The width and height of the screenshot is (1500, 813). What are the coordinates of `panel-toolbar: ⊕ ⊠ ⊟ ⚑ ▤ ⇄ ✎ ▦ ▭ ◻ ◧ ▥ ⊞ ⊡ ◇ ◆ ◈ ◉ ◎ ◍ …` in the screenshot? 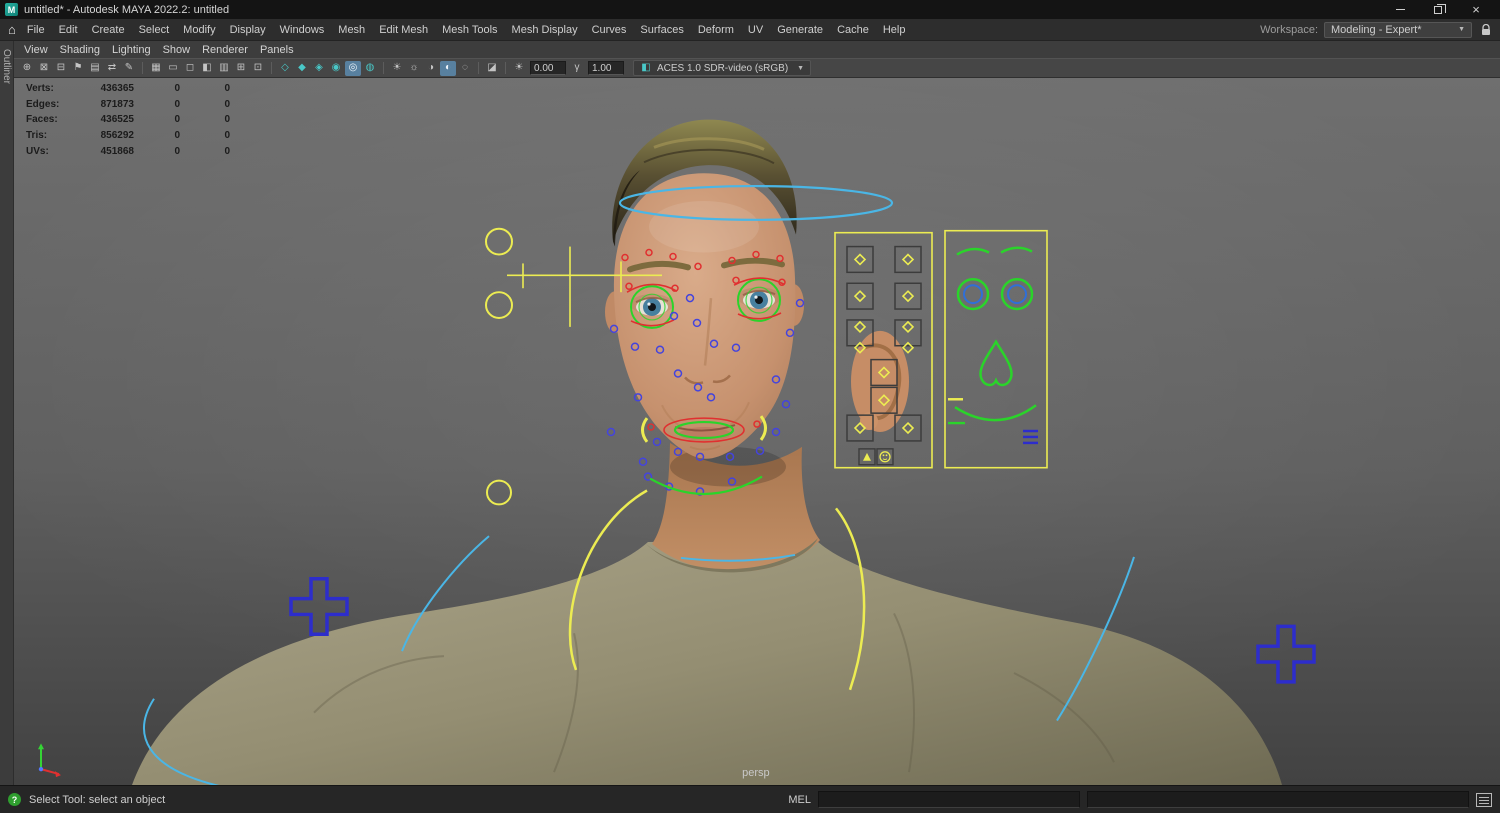 It's located at (757, 68).